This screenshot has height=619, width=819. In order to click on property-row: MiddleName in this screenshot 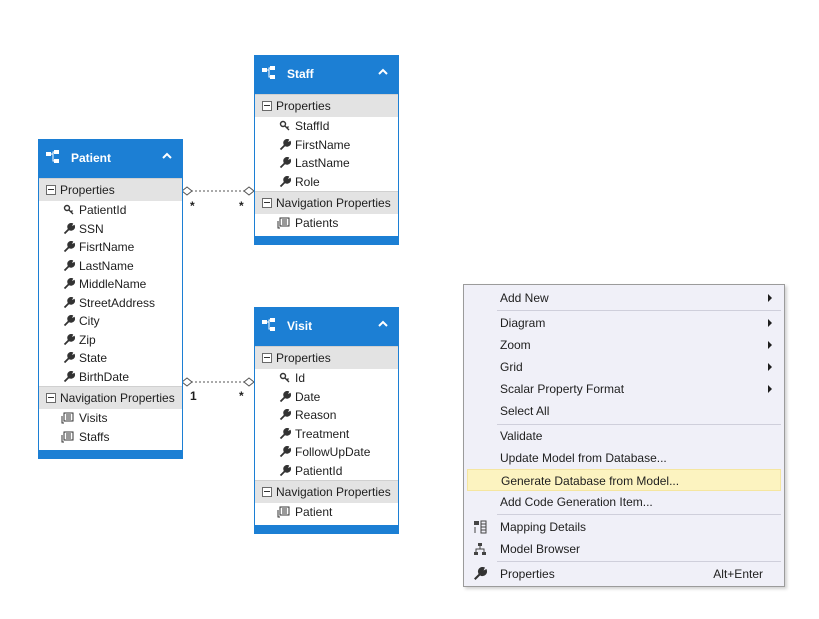, I will do `click(110, 284)`.